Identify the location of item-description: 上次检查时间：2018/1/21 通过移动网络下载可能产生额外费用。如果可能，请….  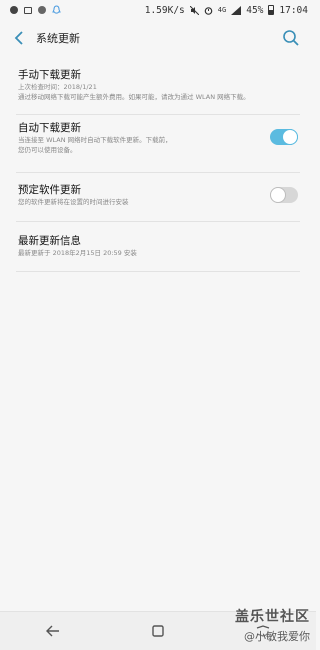
(134, 92).